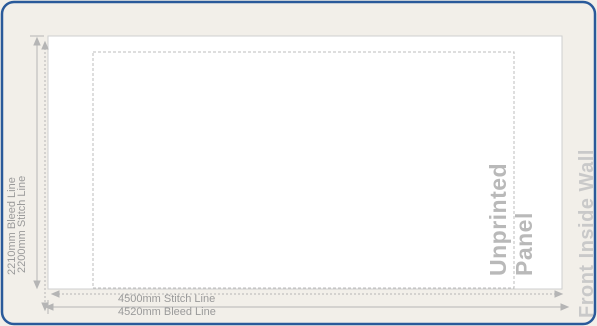 Image resolution: width=597 pixels, height=326 pixels. Describe the element at coordinates (167, 312) in the screenshot. I see `bleed-width-label: 4520mm Bleed Line` at that location.